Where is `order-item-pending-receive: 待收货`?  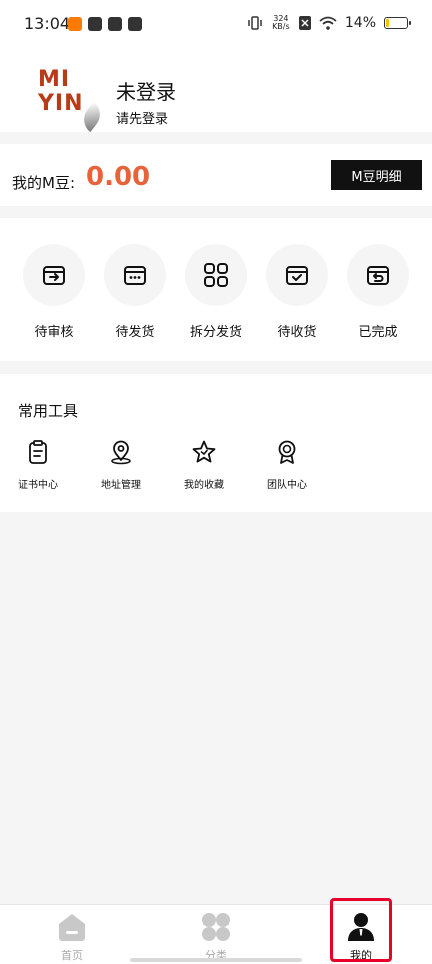
order-item-pending-receive: 待收货 is located at coordinates (297, 292).